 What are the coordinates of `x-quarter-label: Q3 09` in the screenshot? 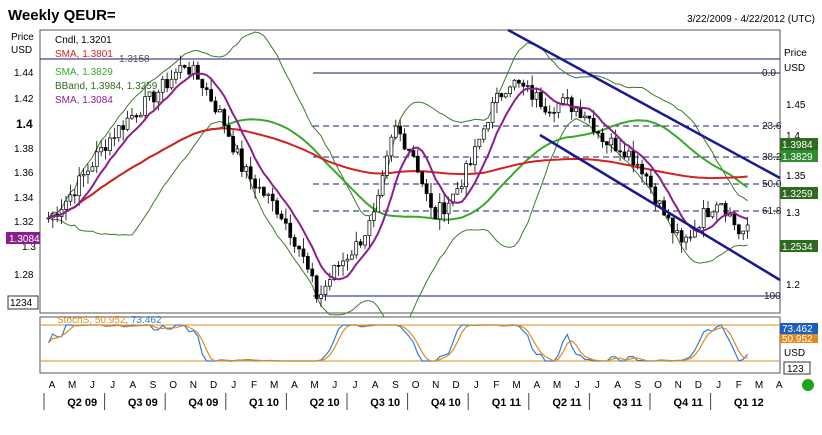 It's located at (143, 403).